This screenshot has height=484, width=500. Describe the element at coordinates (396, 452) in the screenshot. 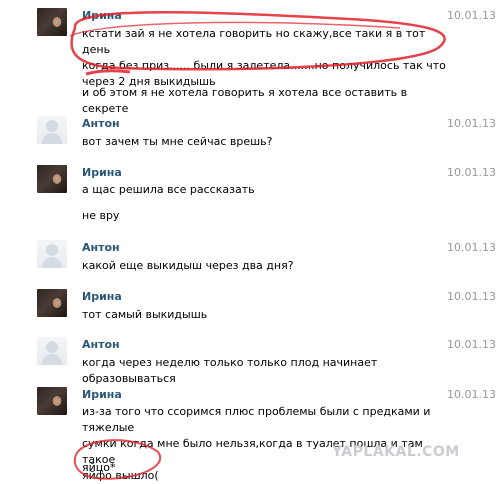

I see `watermark: YAPLAKAL.COM` at that location.